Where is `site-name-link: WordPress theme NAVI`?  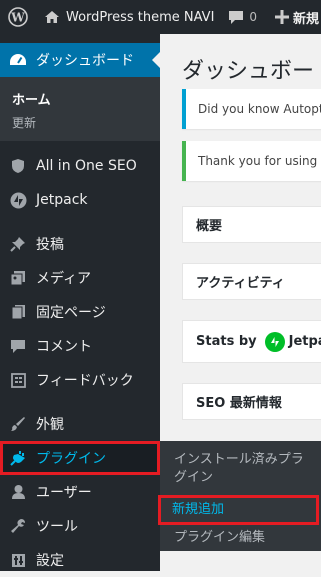 site-name-link: WordPress theme NAVI is located at coordinates (140, 17).